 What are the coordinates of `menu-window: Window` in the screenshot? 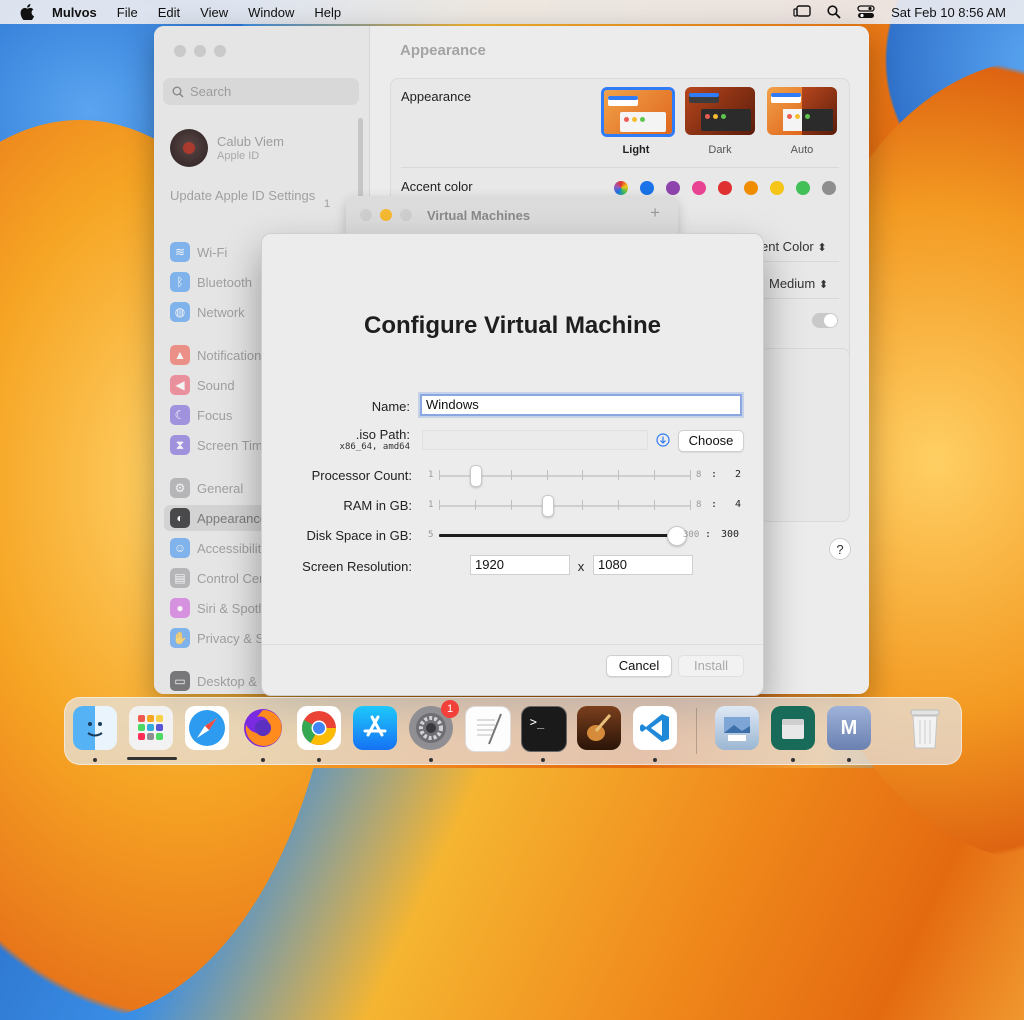 It's located at (271, 12).